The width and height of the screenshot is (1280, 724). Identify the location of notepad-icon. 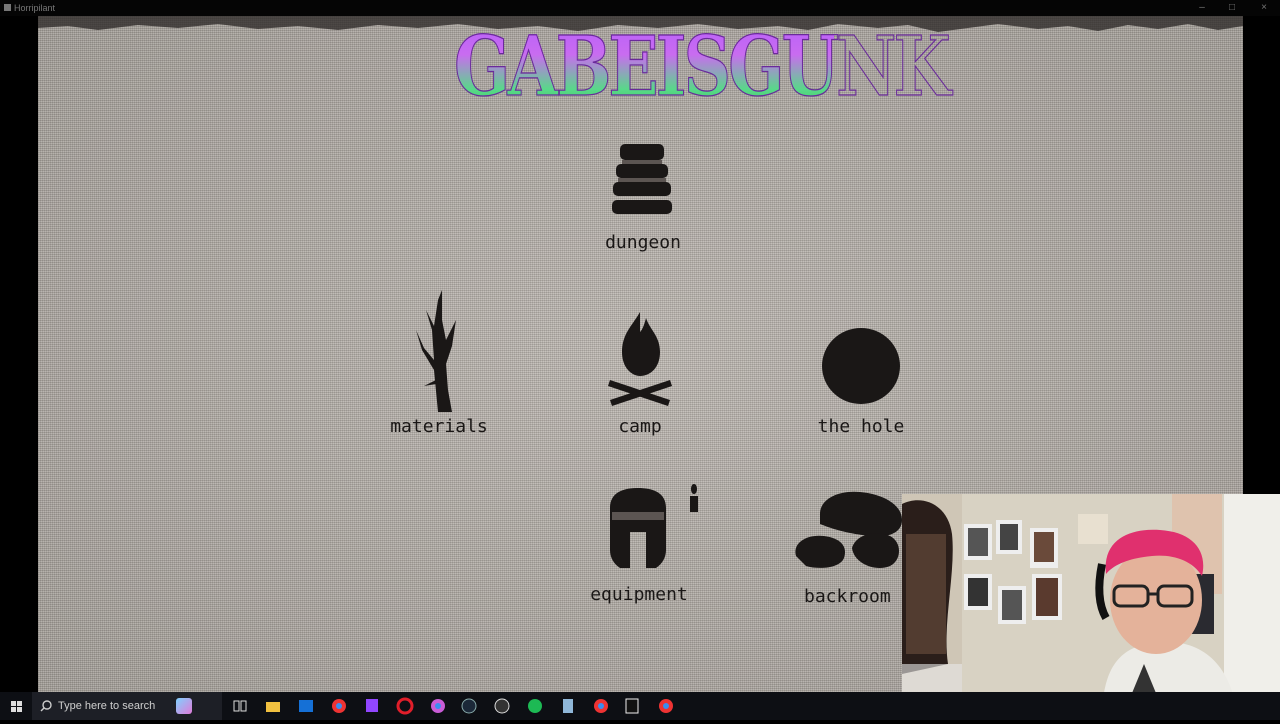
(568, 706).